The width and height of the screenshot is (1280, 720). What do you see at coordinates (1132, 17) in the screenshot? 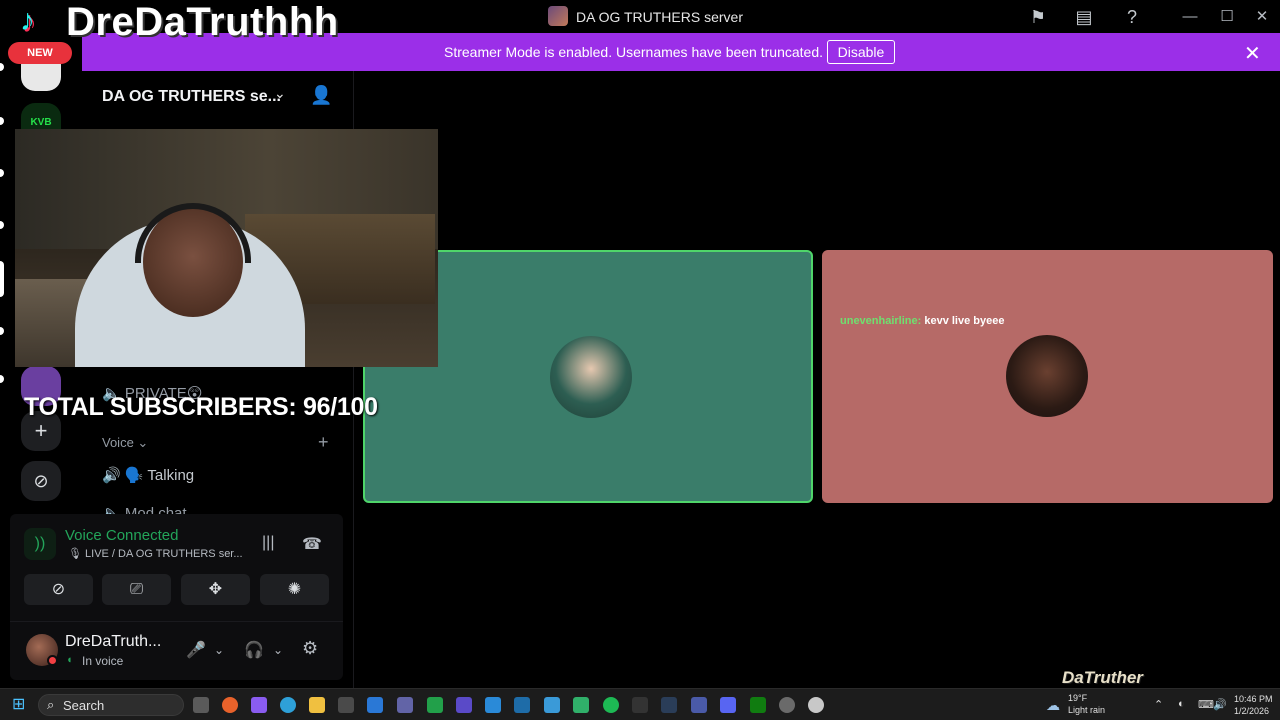
I see `help-icon: ?` at bounding box center [1132, 17].